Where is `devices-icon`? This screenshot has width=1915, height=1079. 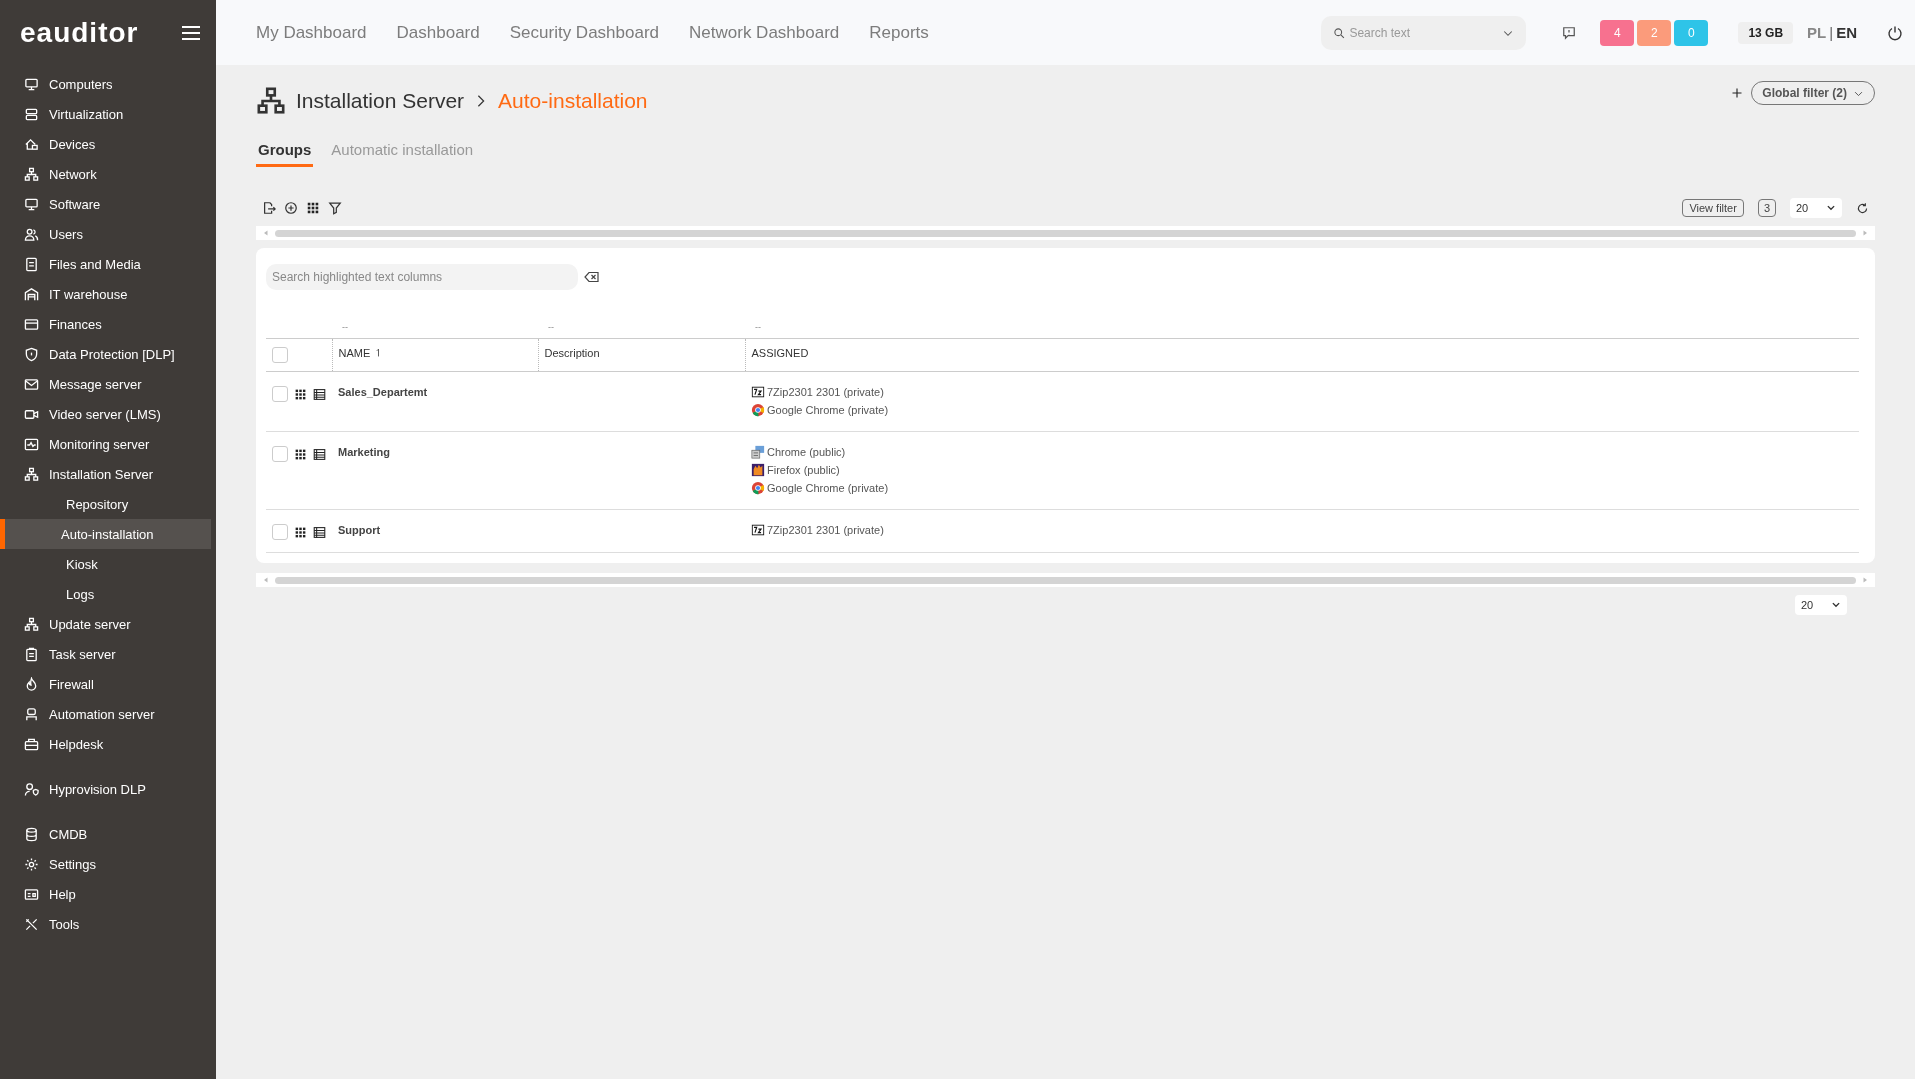 devices-icon is located at coordinates (31, 144).